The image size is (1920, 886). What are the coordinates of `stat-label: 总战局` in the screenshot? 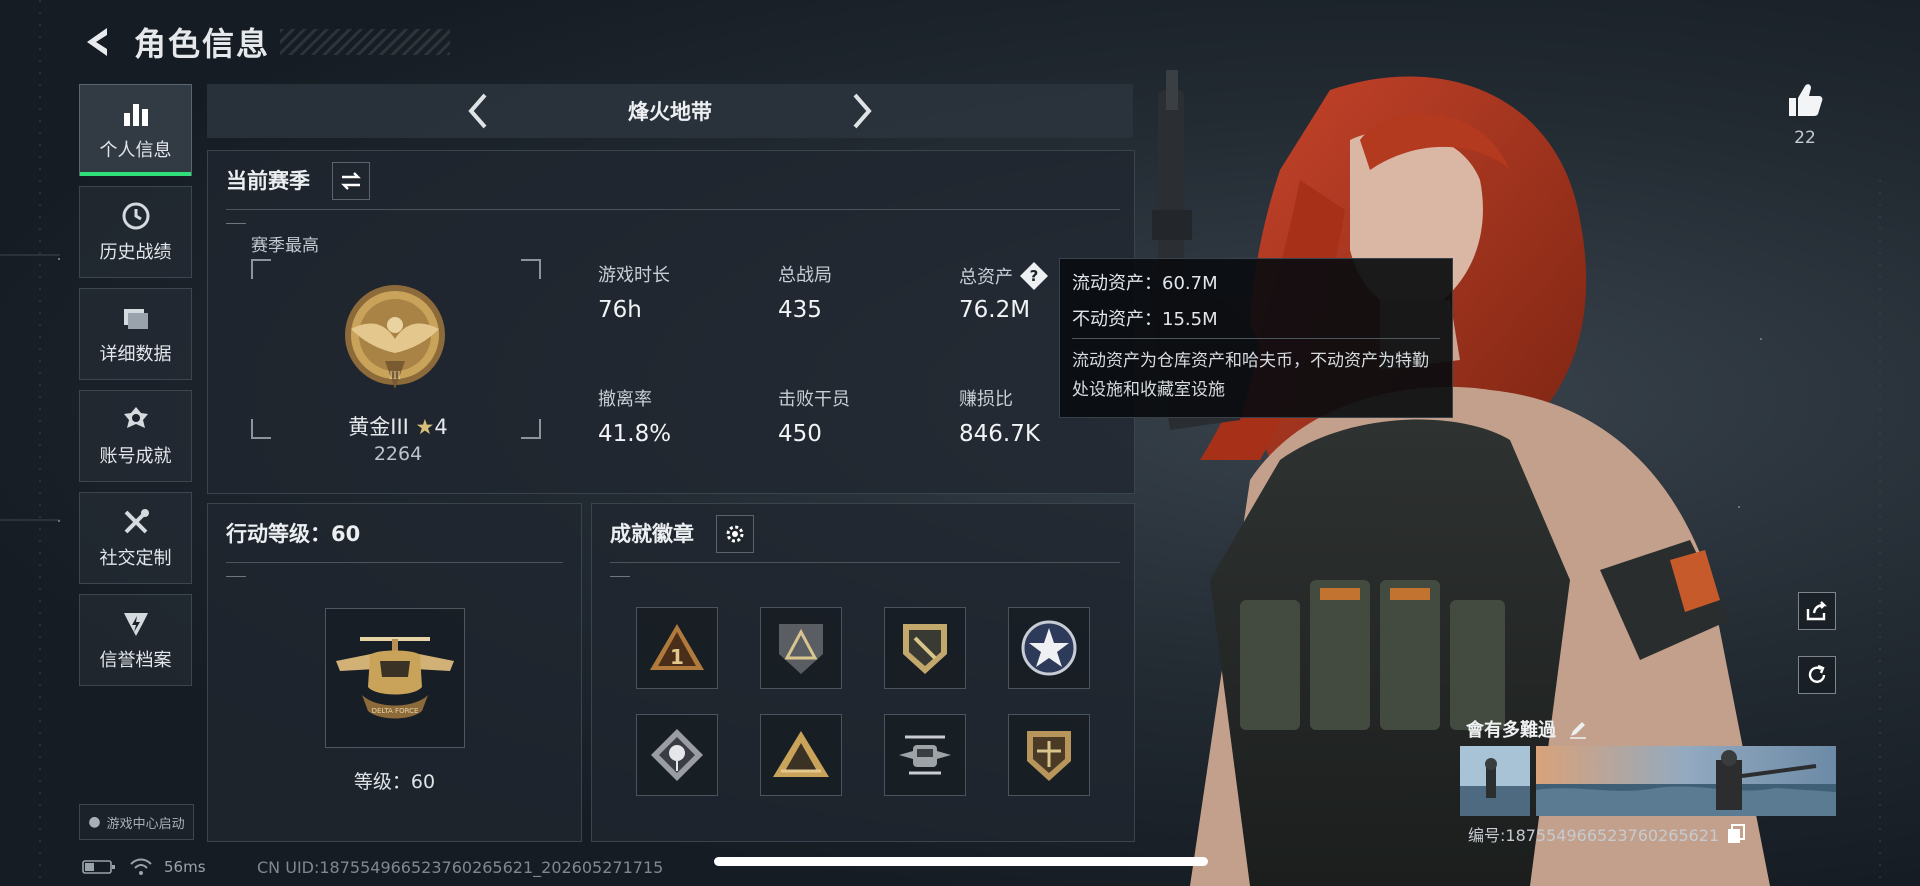 It's located at (805, 275).